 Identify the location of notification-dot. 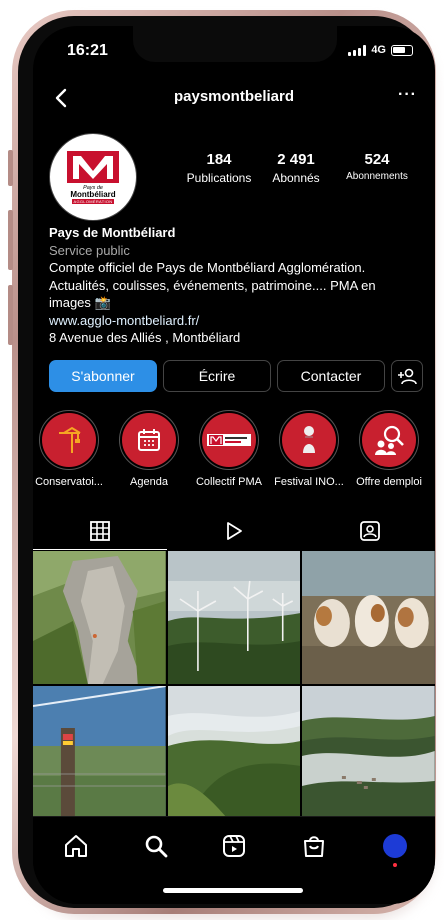
(395, 865).